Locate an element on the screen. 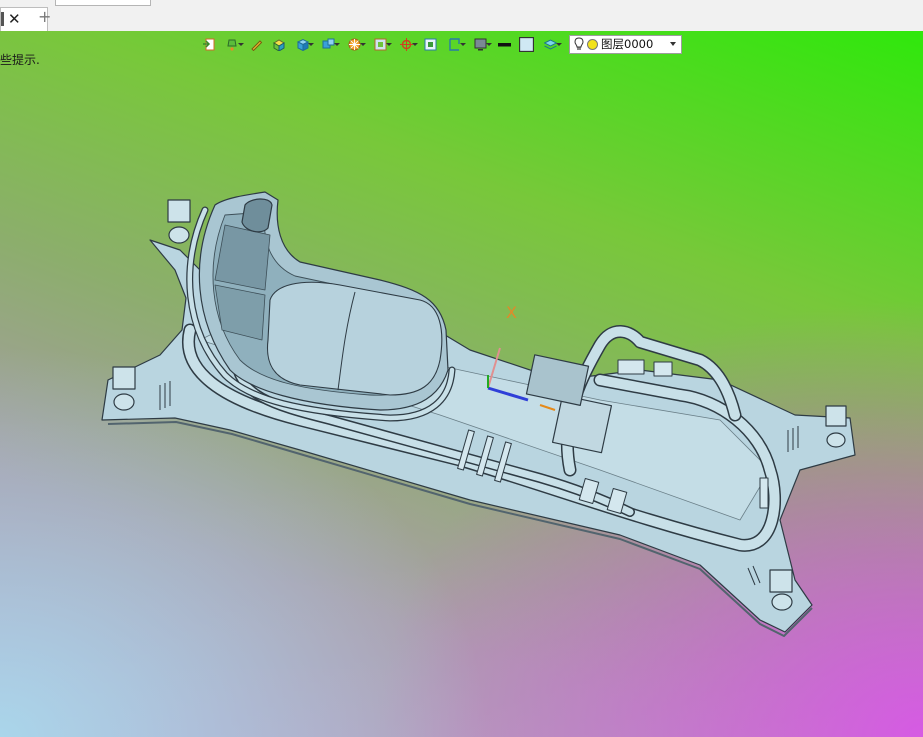 This screenshot has width=923, height=737. fit-view-button is located at coordinates (430, 44).